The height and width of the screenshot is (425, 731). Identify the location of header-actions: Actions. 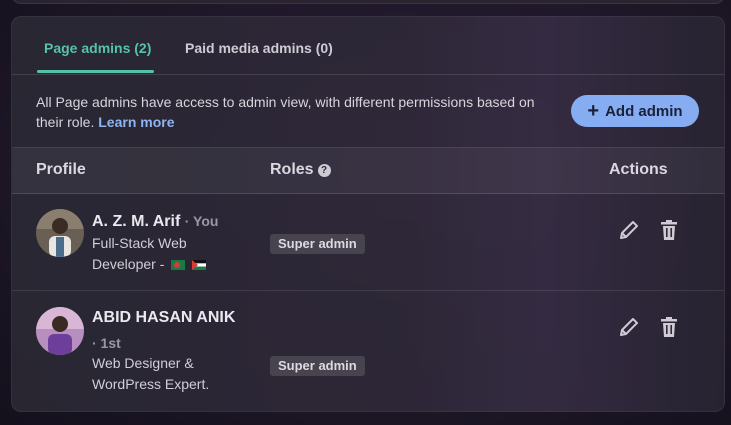
(638, 169).